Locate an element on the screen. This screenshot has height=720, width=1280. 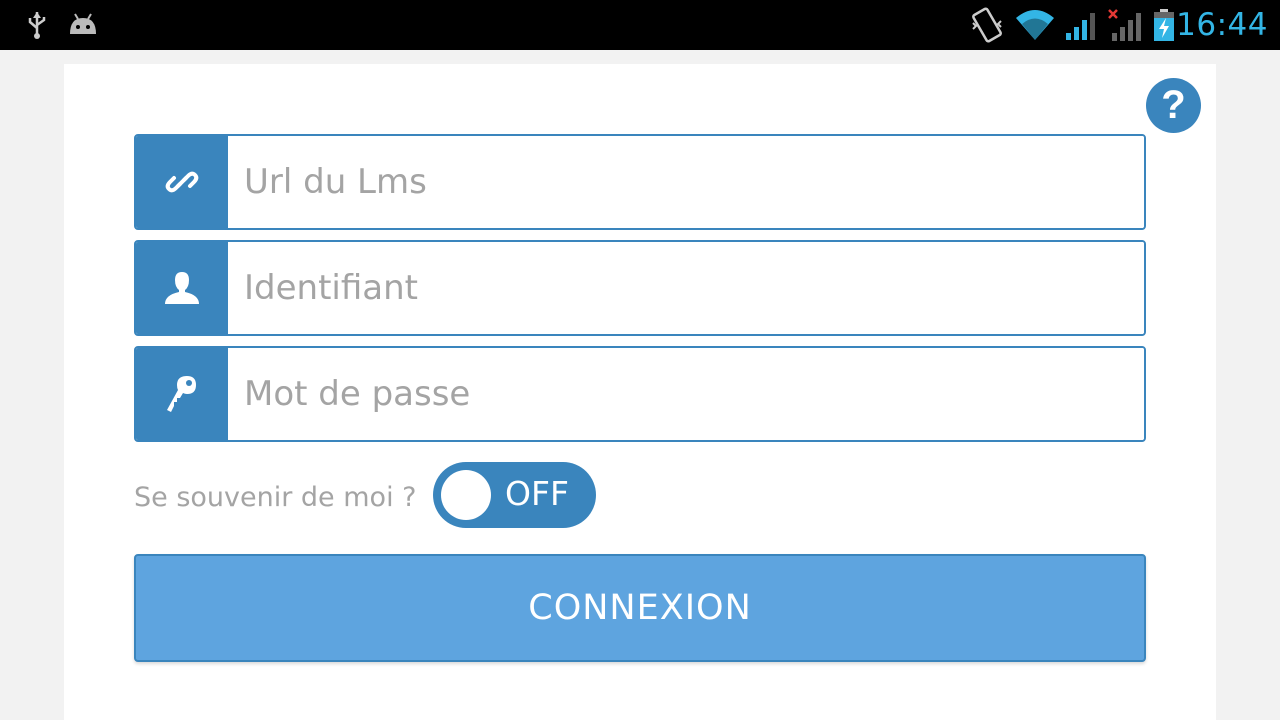
usb-icon is located at coordinates (37, 25).